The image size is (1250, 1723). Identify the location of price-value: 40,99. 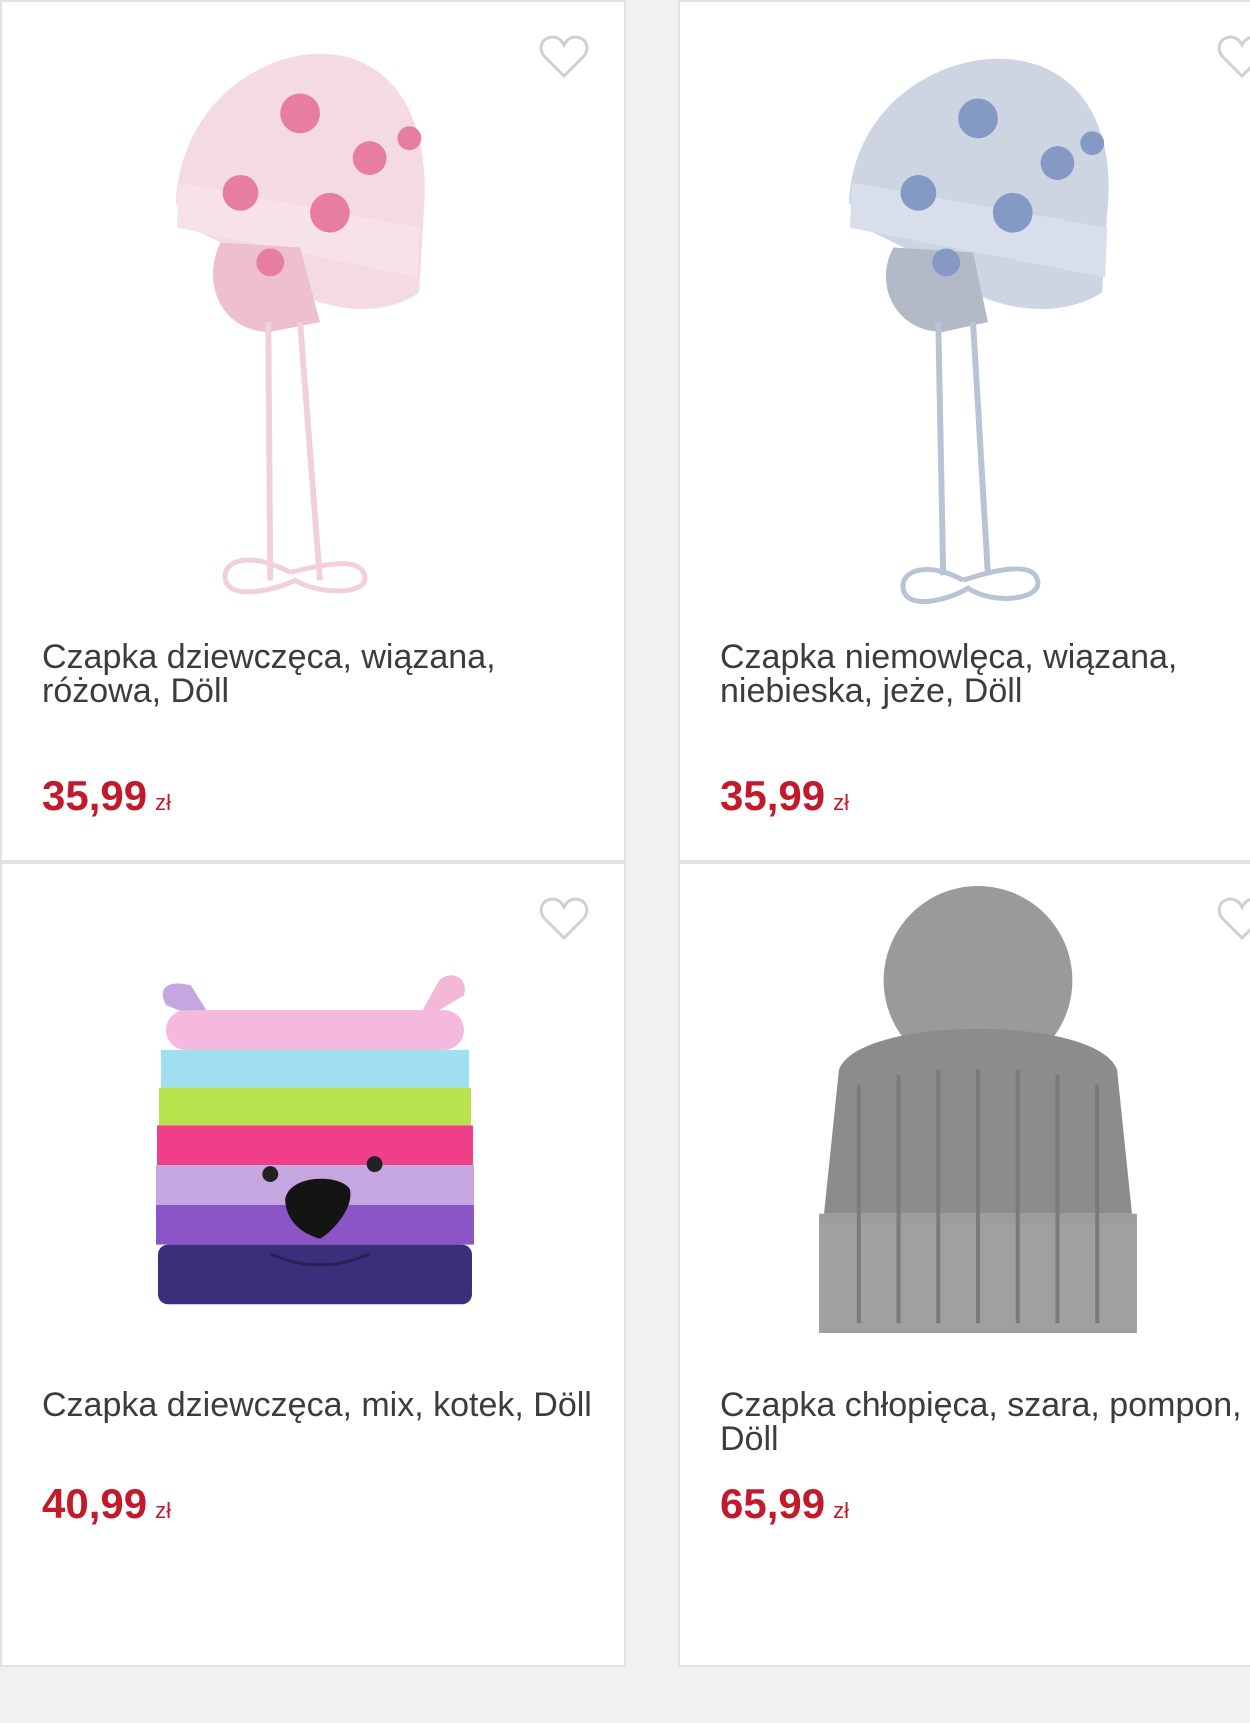
(95, 1503).